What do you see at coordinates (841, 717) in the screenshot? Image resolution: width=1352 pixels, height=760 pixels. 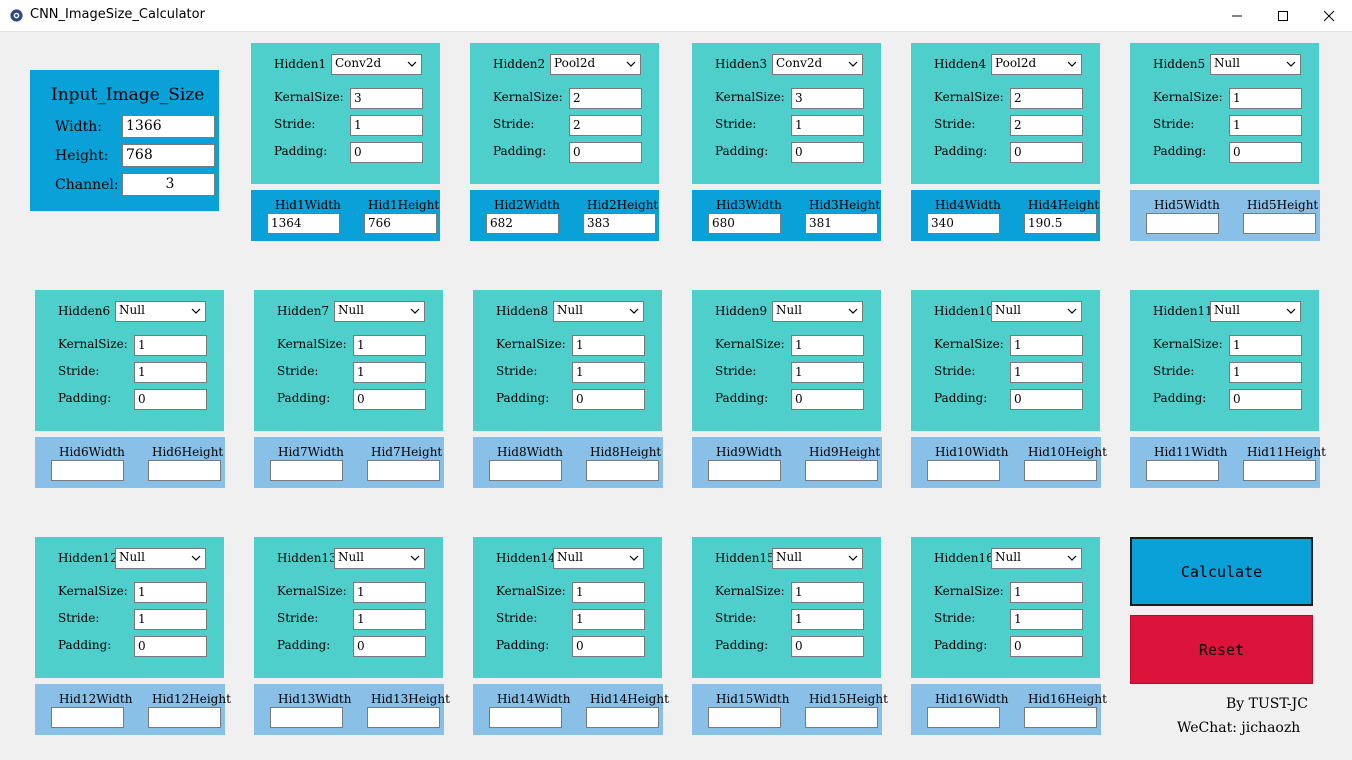 I see `hidden15-height-output` at bounding box center [841, 717].